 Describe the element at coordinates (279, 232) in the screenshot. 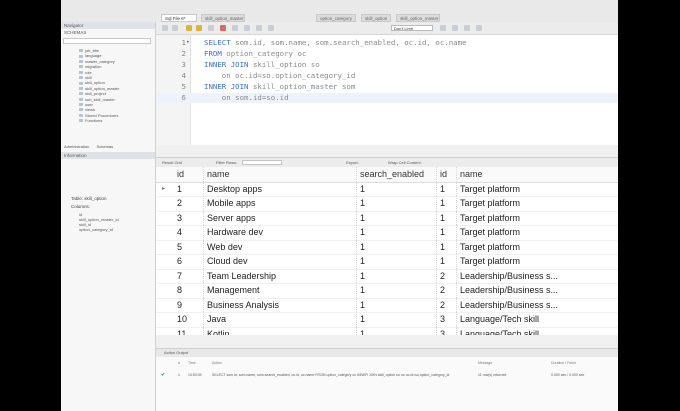

I see `grid-cell: Hardware dev` at that location.